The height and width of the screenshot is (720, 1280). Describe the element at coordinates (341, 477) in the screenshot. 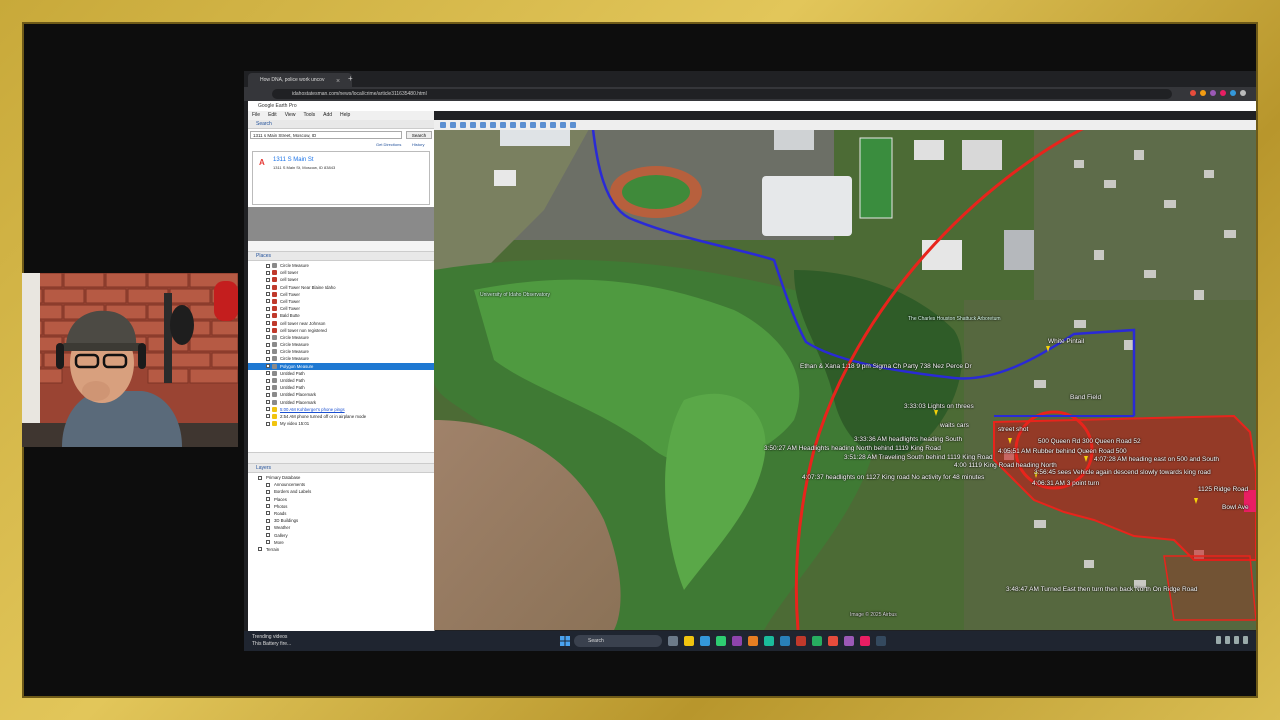

I see `layer-item: Primary Database` at that location.